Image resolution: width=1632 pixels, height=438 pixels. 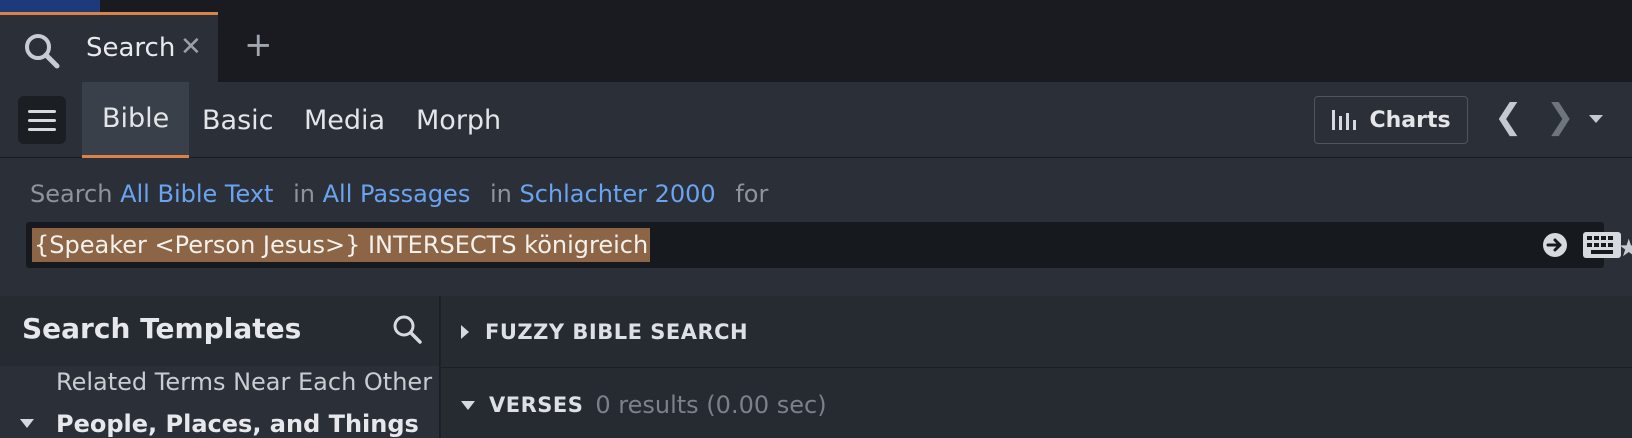 What do you see at coordinates (131, 48) in the screenshot?
I see `tab-label: Search` at bounding box center [131, 48].